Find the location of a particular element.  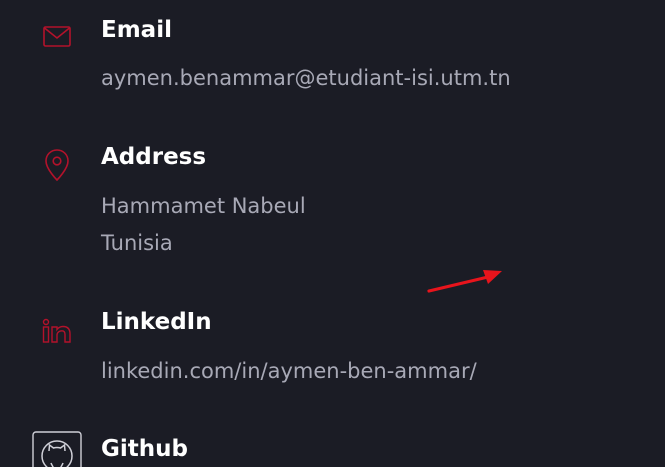

address-line-2: Tunisia is located at coordinates (137, 243).